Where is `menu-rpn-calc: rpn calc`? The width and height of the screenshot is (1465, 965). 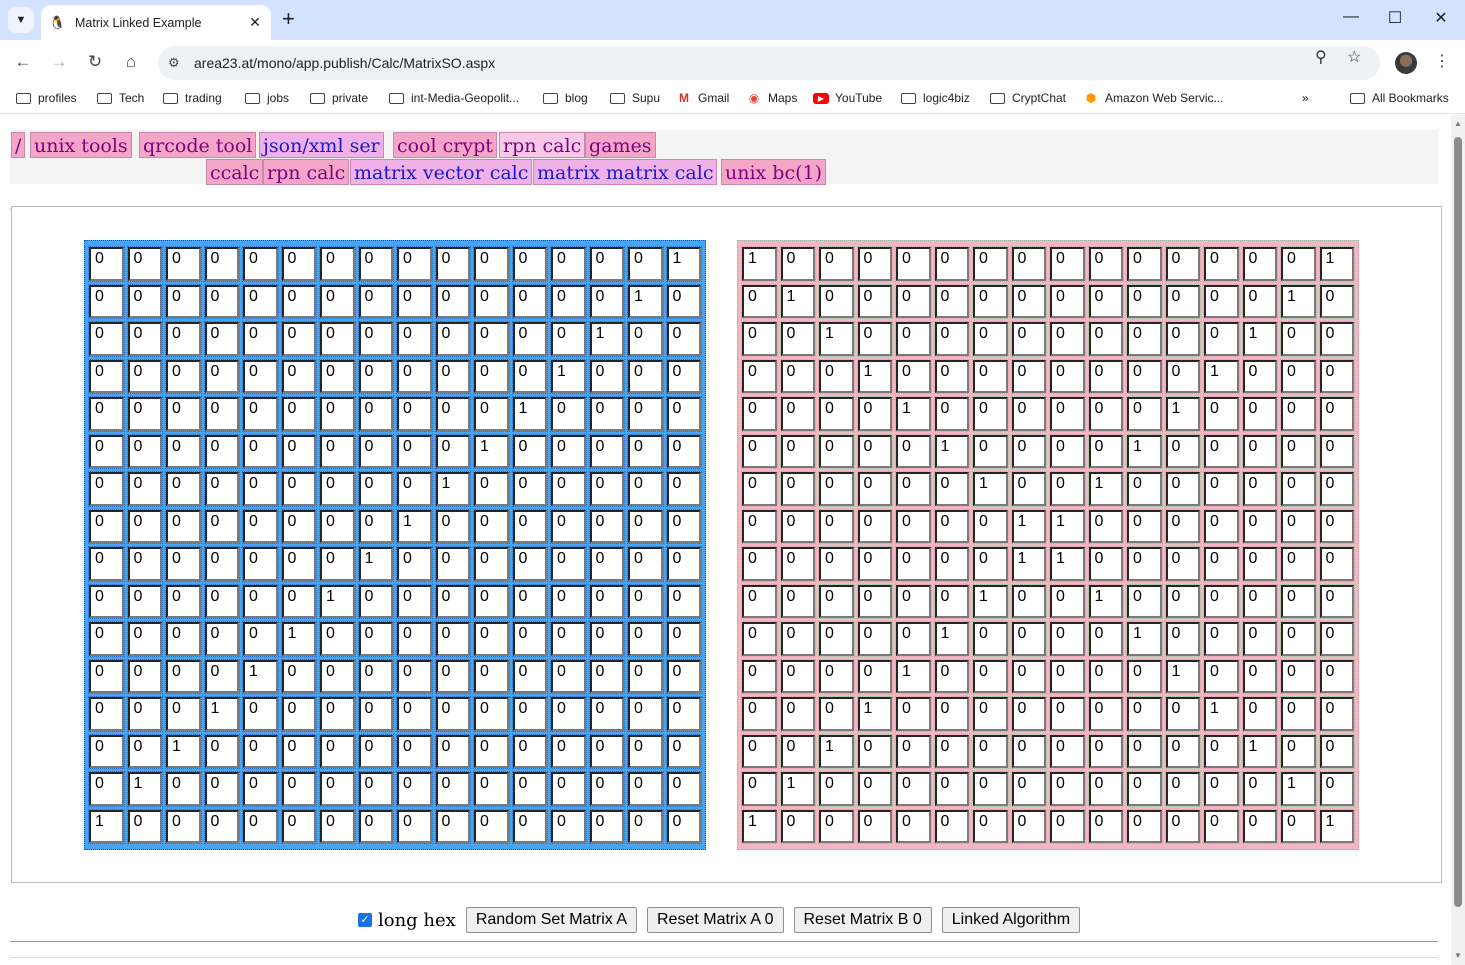 menu-rpn-calc: rpn calc is located at coordinates (542, 145).